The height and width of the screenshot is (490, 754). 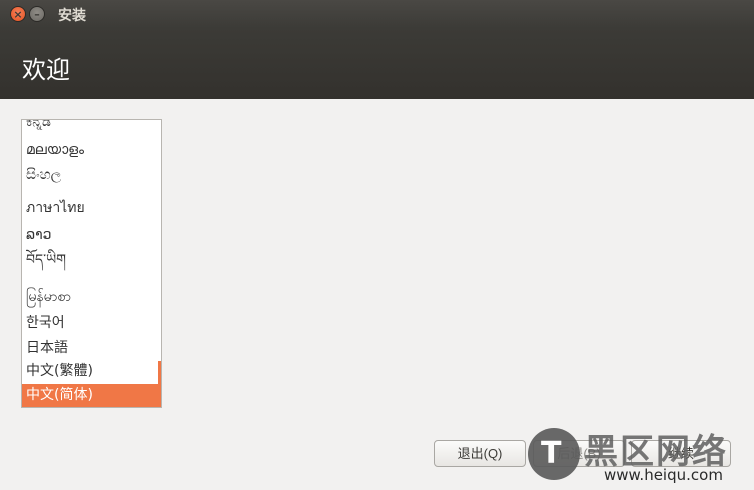 What do you see at coordinates (72, 16) in the screenshot?
I see `window-title: 安装` at bounding box center [72, 16].